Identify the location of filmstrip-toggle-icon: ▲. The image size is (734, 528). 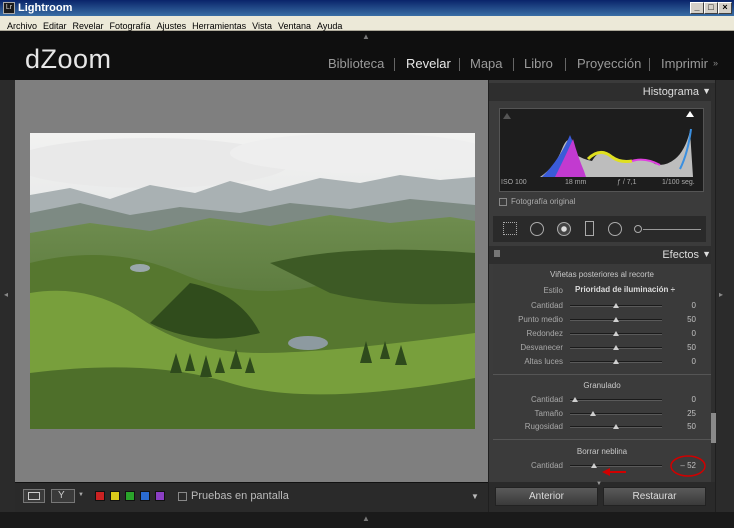
(366, 518).